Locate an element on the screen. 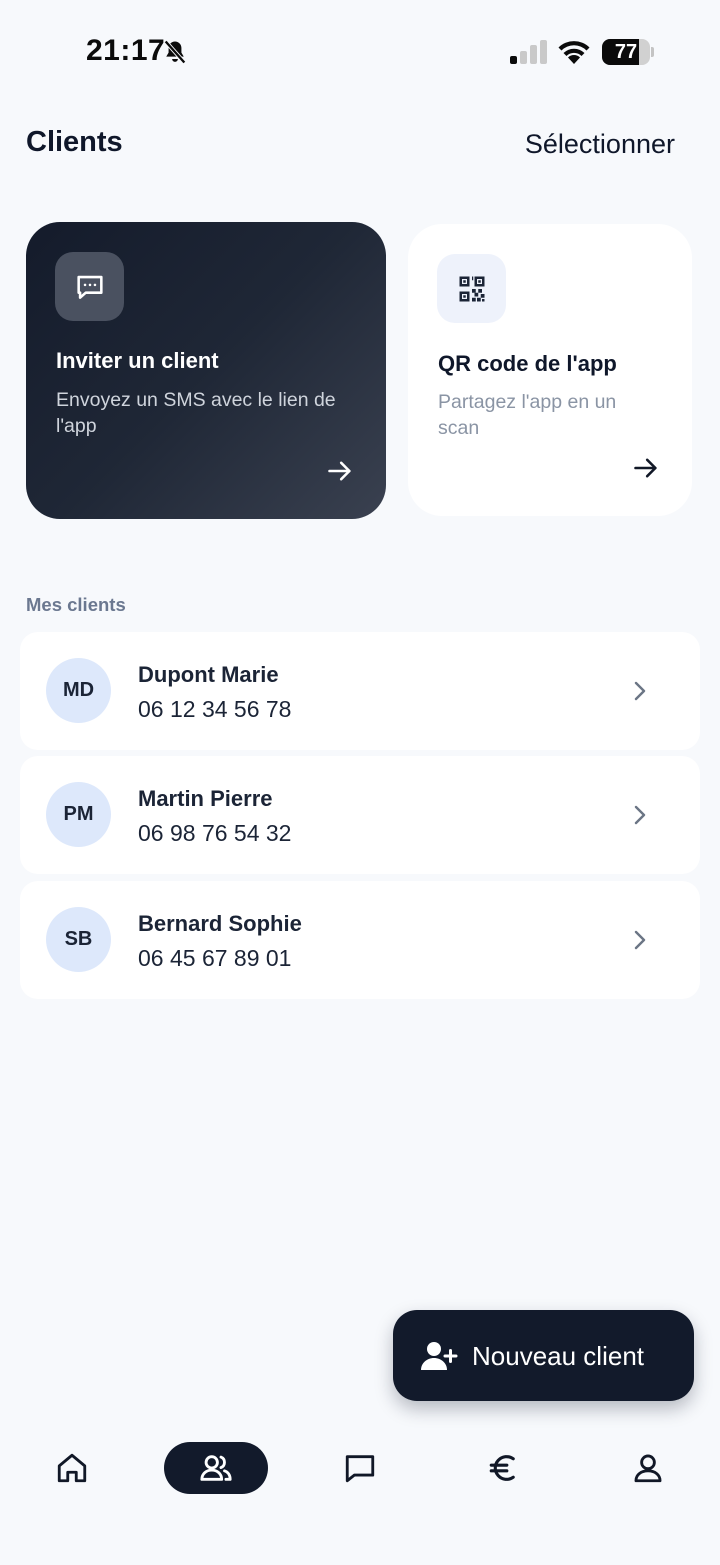  battery-indicator: 77 is located at coordinates (628, 52).